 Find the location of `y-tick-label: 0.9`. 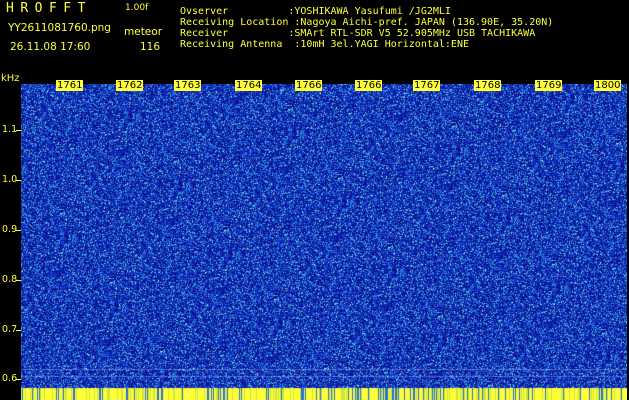

y-tick-label: 0.9 is located at coordinates (10, 229).